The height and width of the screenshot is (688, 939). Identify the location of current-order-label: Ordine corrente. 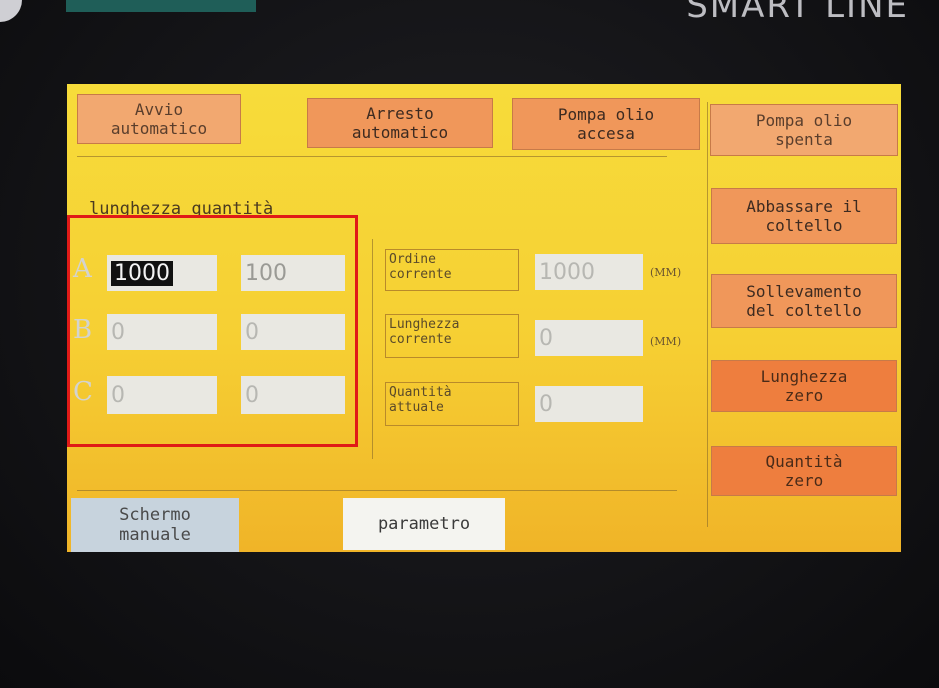
(452, 270).